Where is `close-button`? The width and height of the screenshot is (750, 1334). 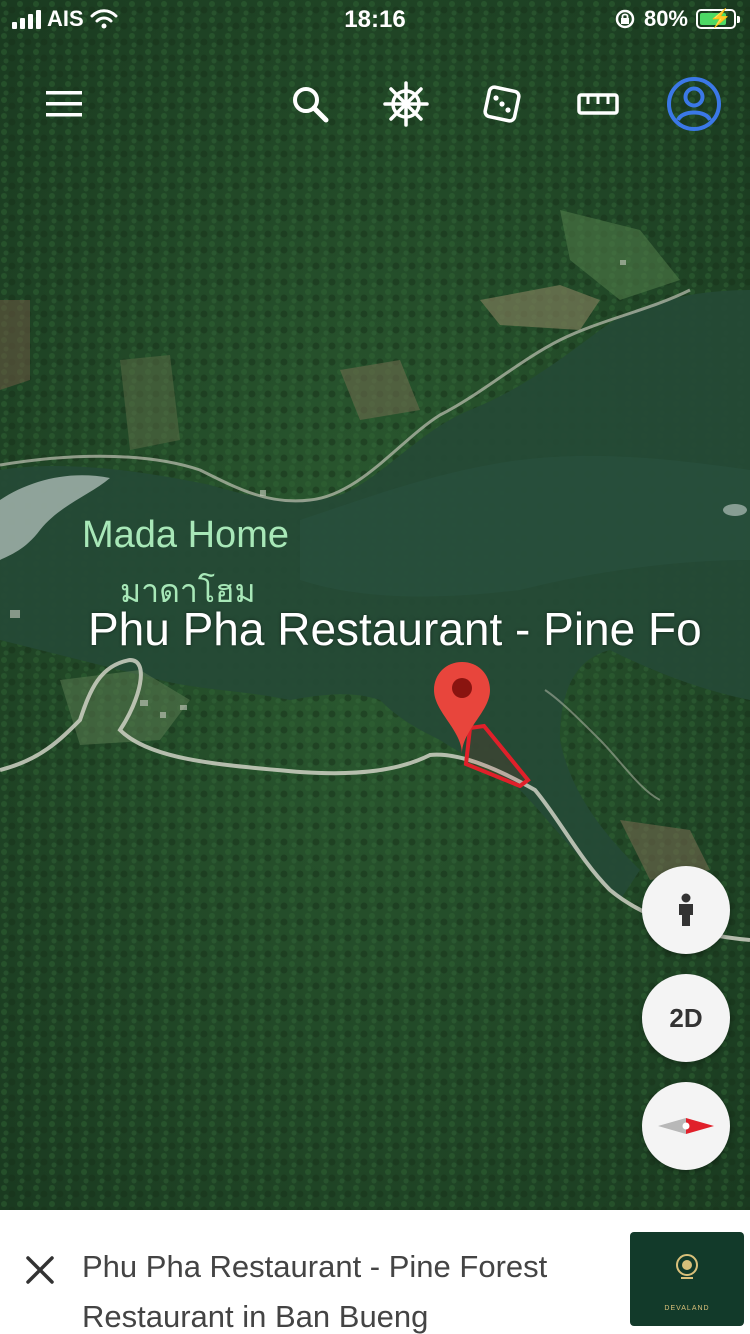
close-button is located at coordinates (40, 1270).